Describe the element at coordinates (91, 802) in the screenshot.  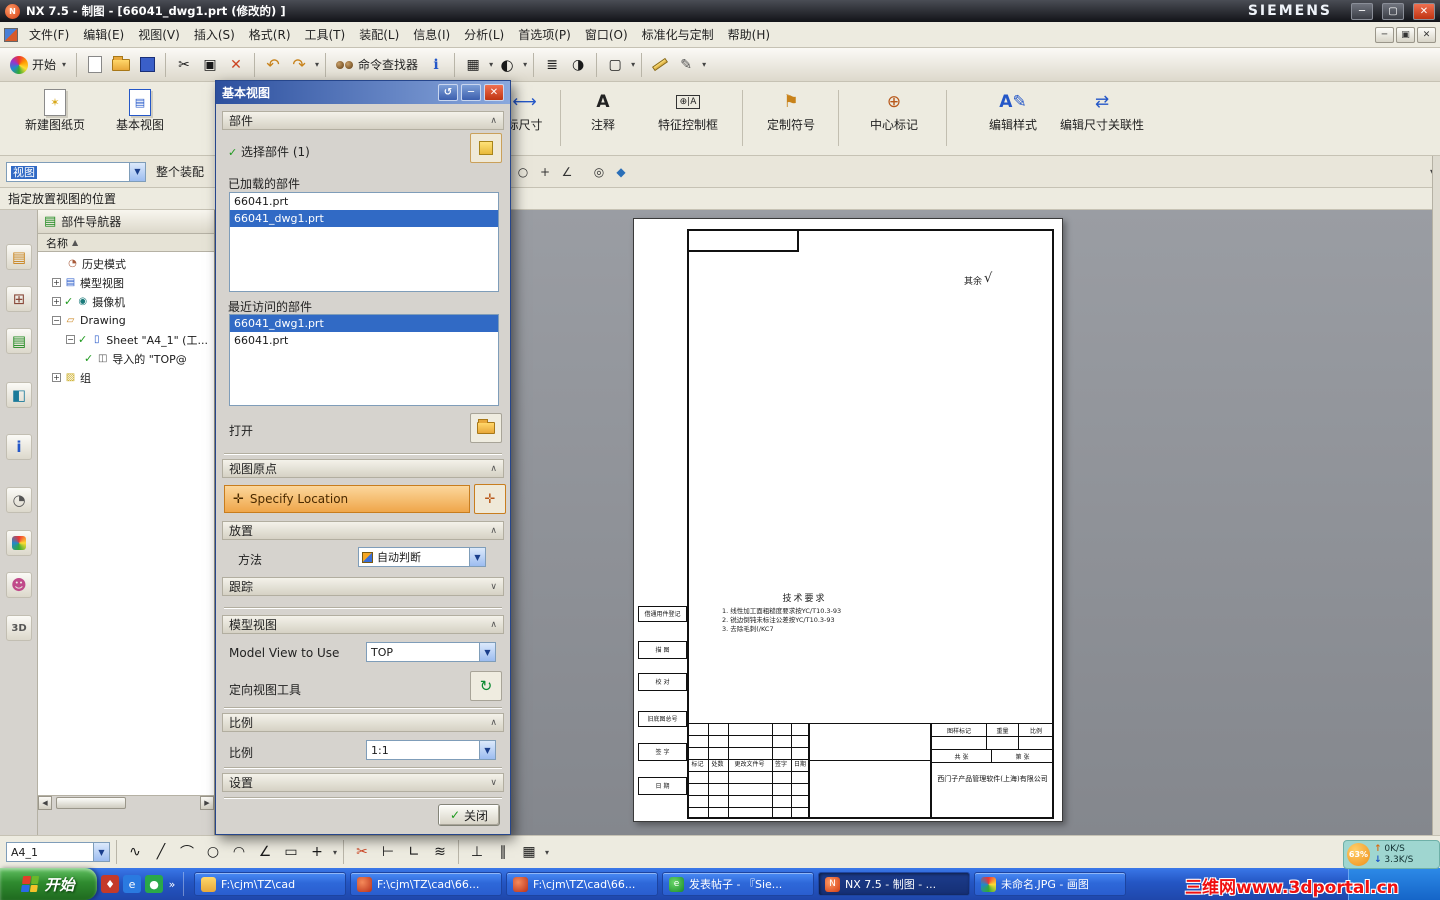
I see `scrollbar-thumb` at that location.